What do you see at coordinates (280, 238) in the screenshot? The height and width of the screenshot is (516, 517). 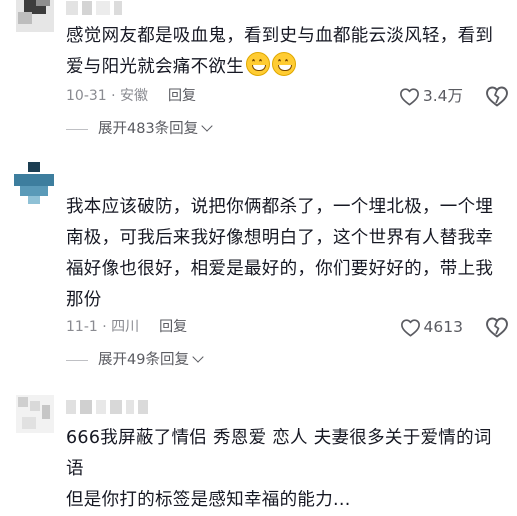 I see `comment-text-line: 南极，可我后来我好像想明白了，这个世界有人替我幸` at bounding box center [280, 238].